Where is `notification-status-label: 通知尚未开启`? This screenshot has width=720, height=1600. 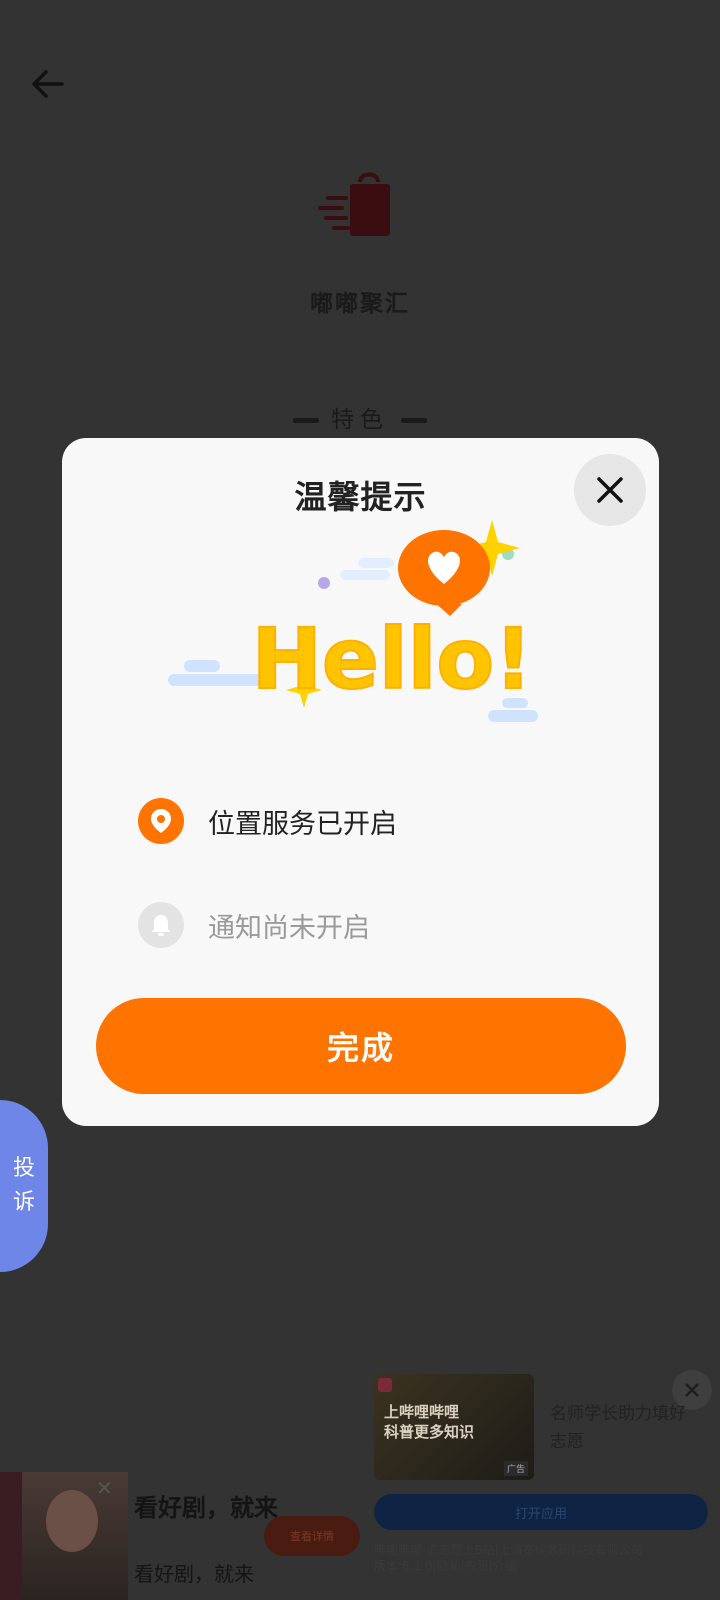
notification-status-label: 通知尚未开启 is located at coordinates (289, 928).